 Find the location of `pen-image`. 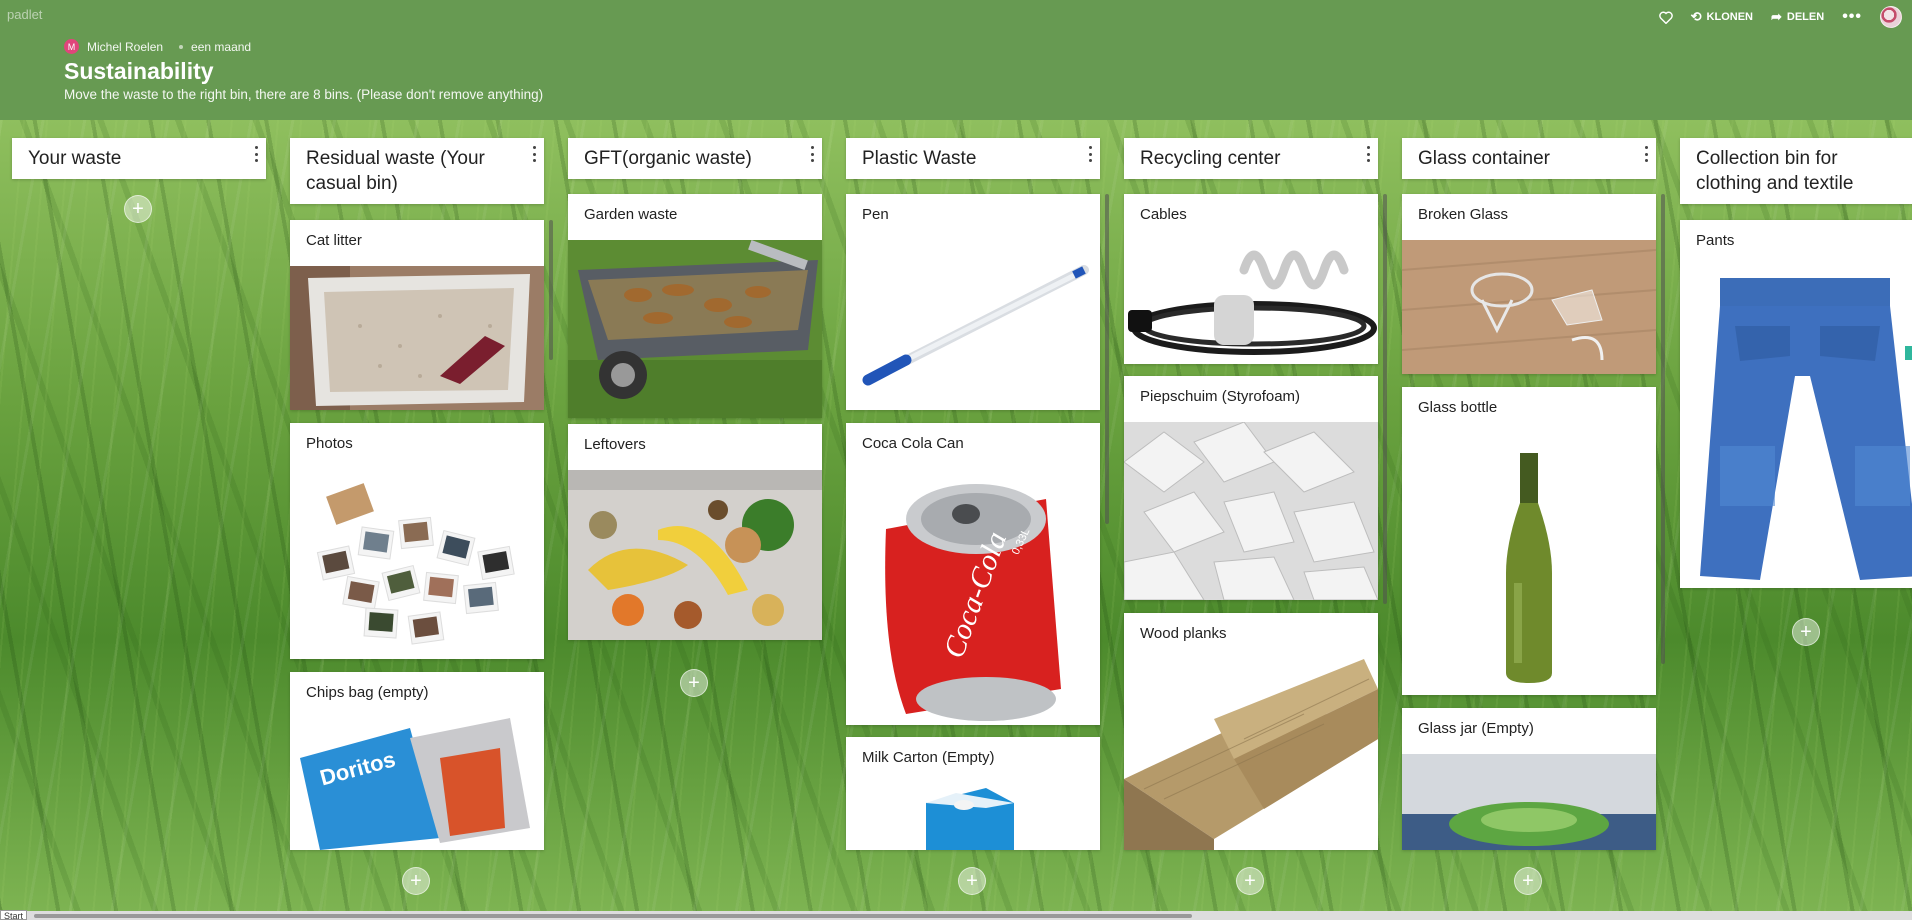

pen-image is located at coordinates (973, 325).